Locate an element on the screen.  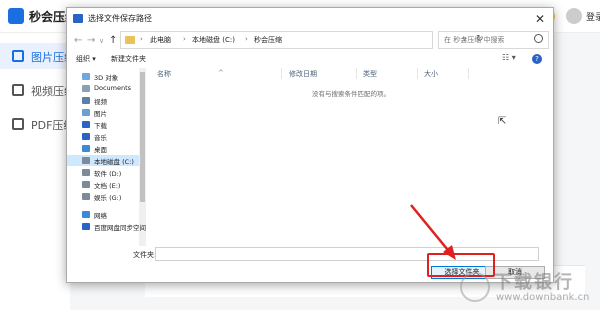
toolbar: 组织 ▾ 新建文件夹 ☷ ▾ ? is located at coordinates (310, 60).